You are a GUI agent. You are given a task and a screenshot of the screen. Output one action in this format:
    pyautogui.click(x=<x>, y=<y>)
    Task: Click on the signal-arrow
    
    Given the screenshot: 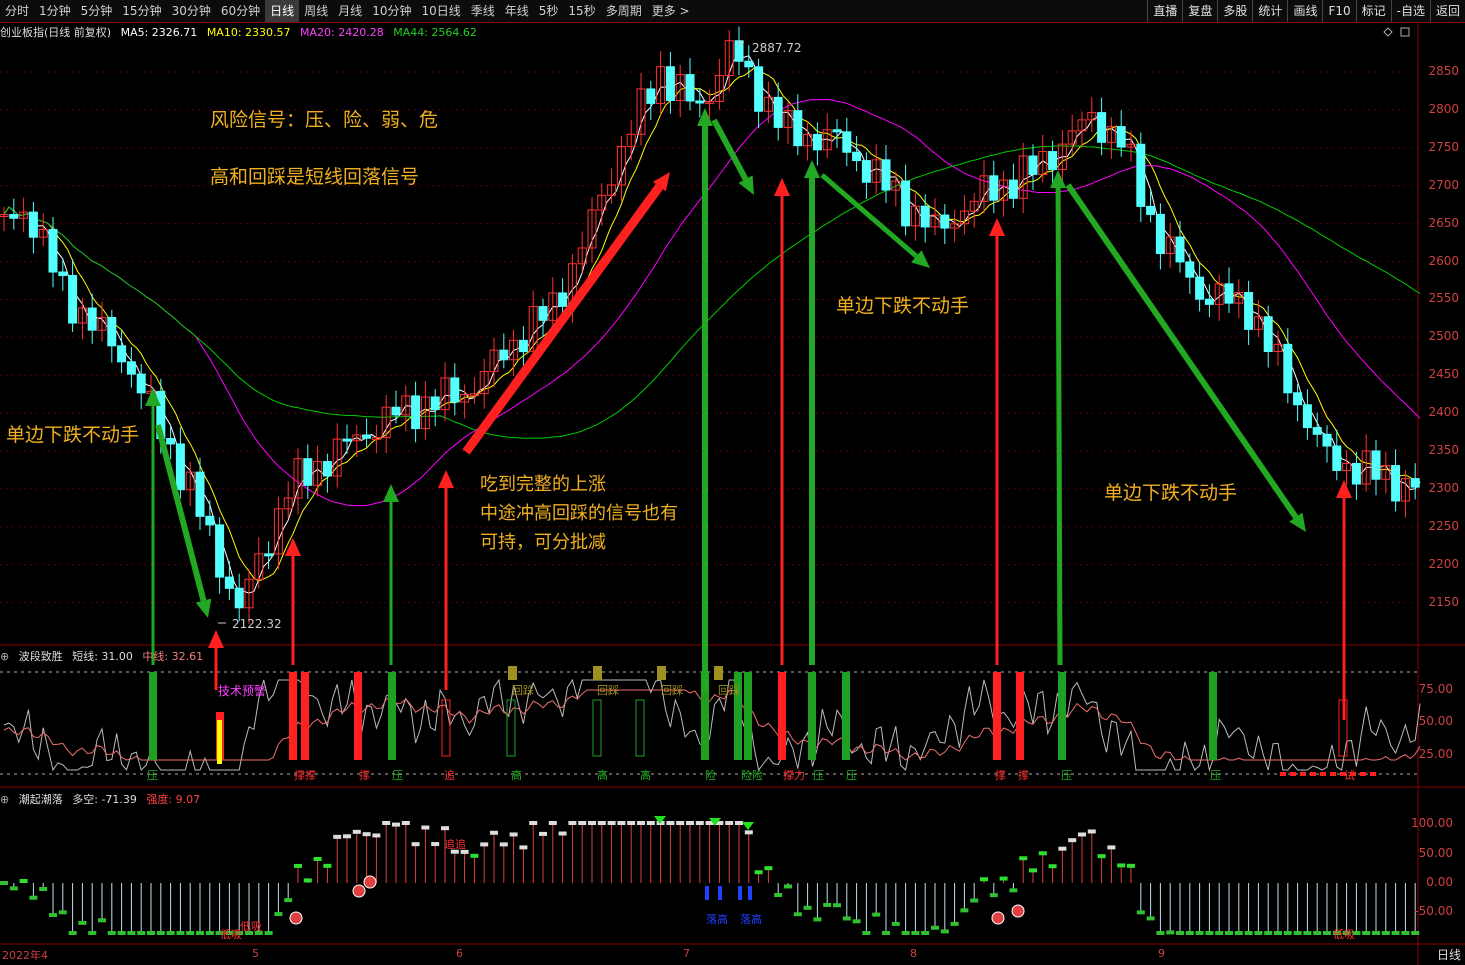 What is the action you would take?
    pyautogui.click(x=1059, y=426)
    